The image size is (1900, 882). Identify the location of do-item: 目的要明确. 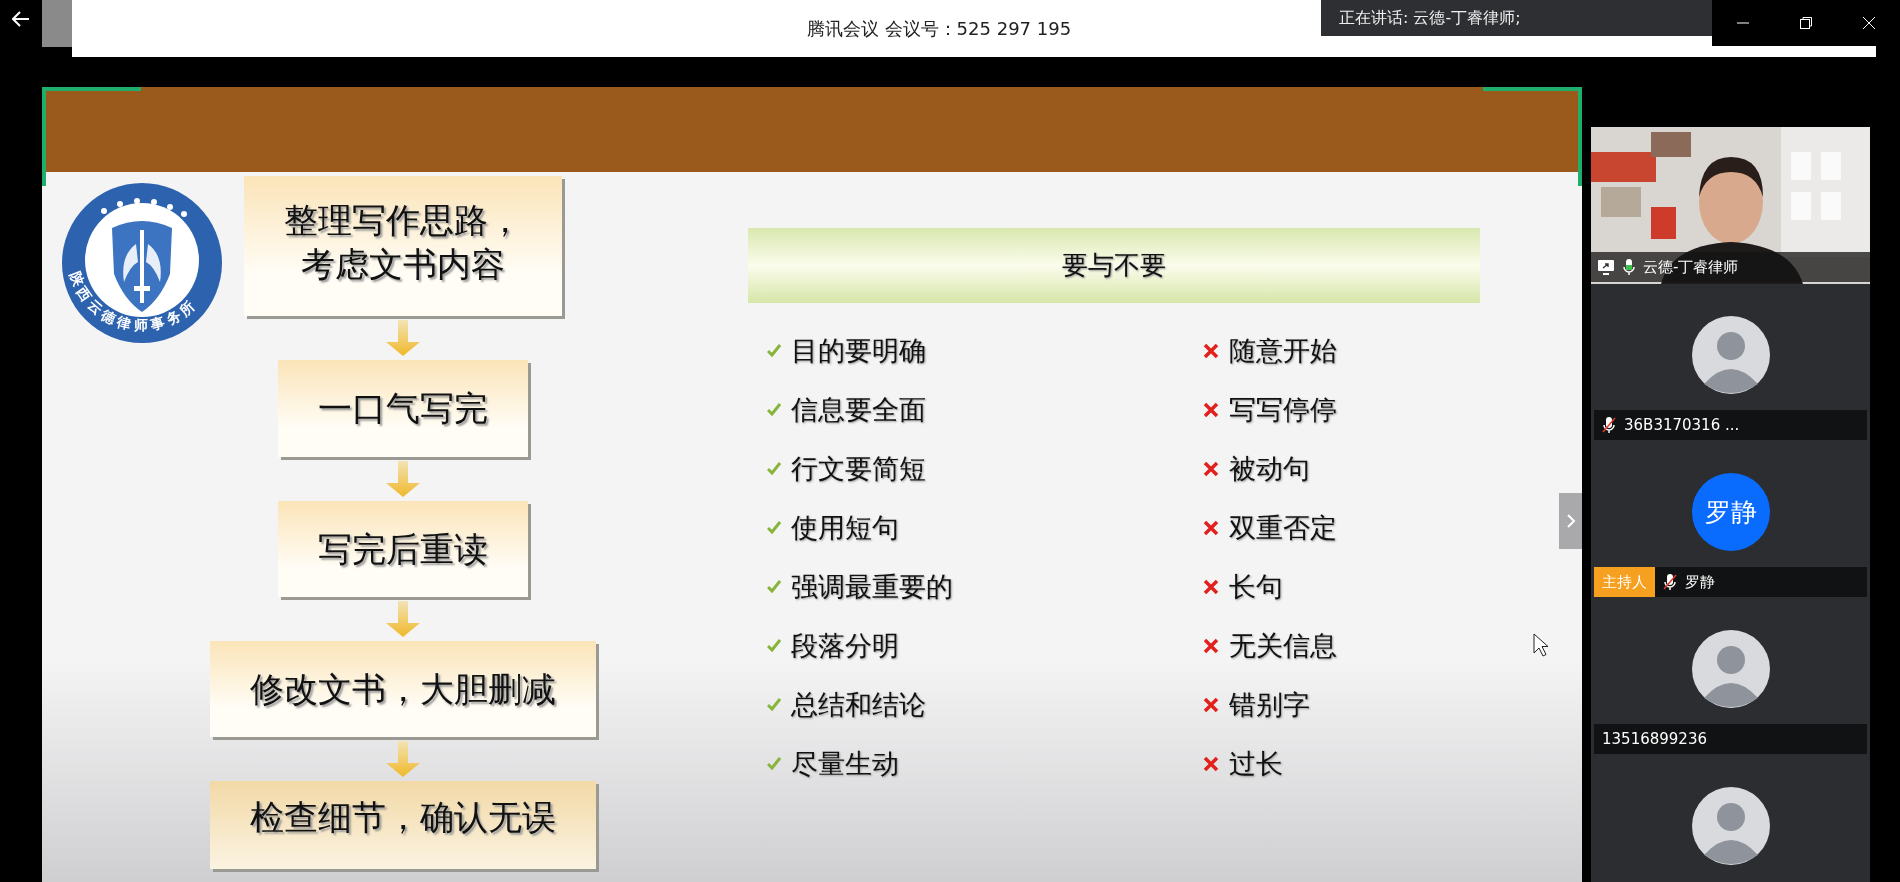
(858, 350).